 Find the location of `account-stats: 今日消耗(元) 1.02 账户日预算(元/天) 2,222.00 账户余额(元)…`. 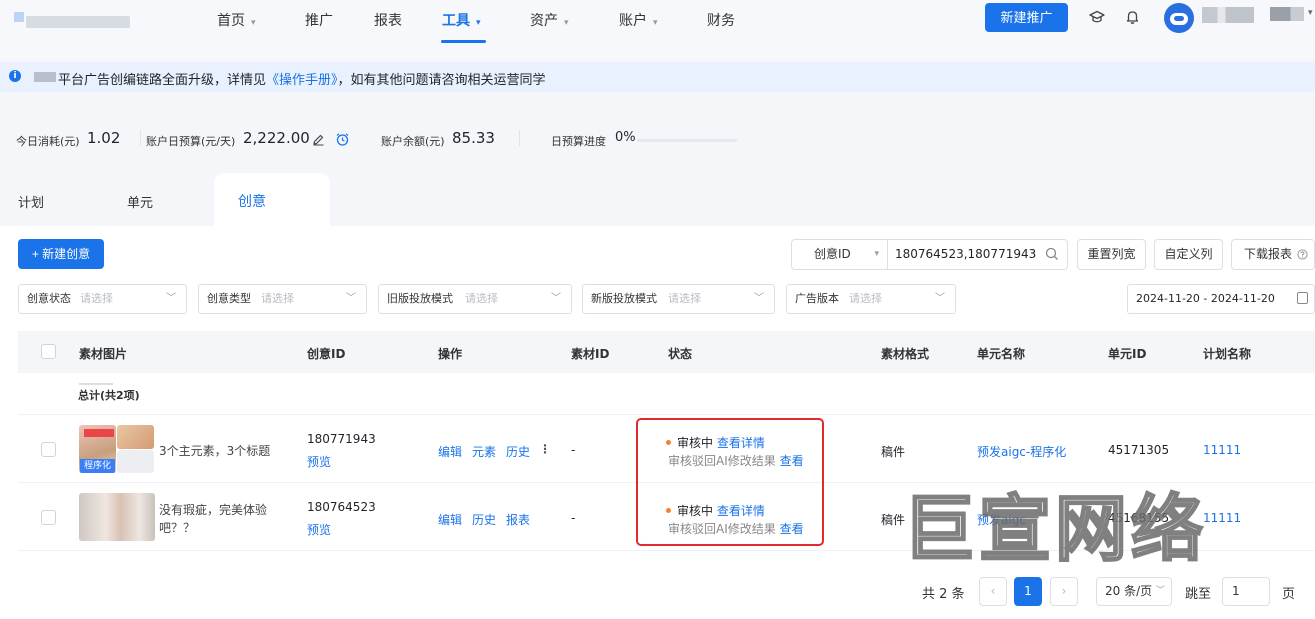

account-stats: 今日消耗(元) 1.02 账户日预算(元/天) 2,222.00 账户余额(元)… is located at coordinates (657, 139).